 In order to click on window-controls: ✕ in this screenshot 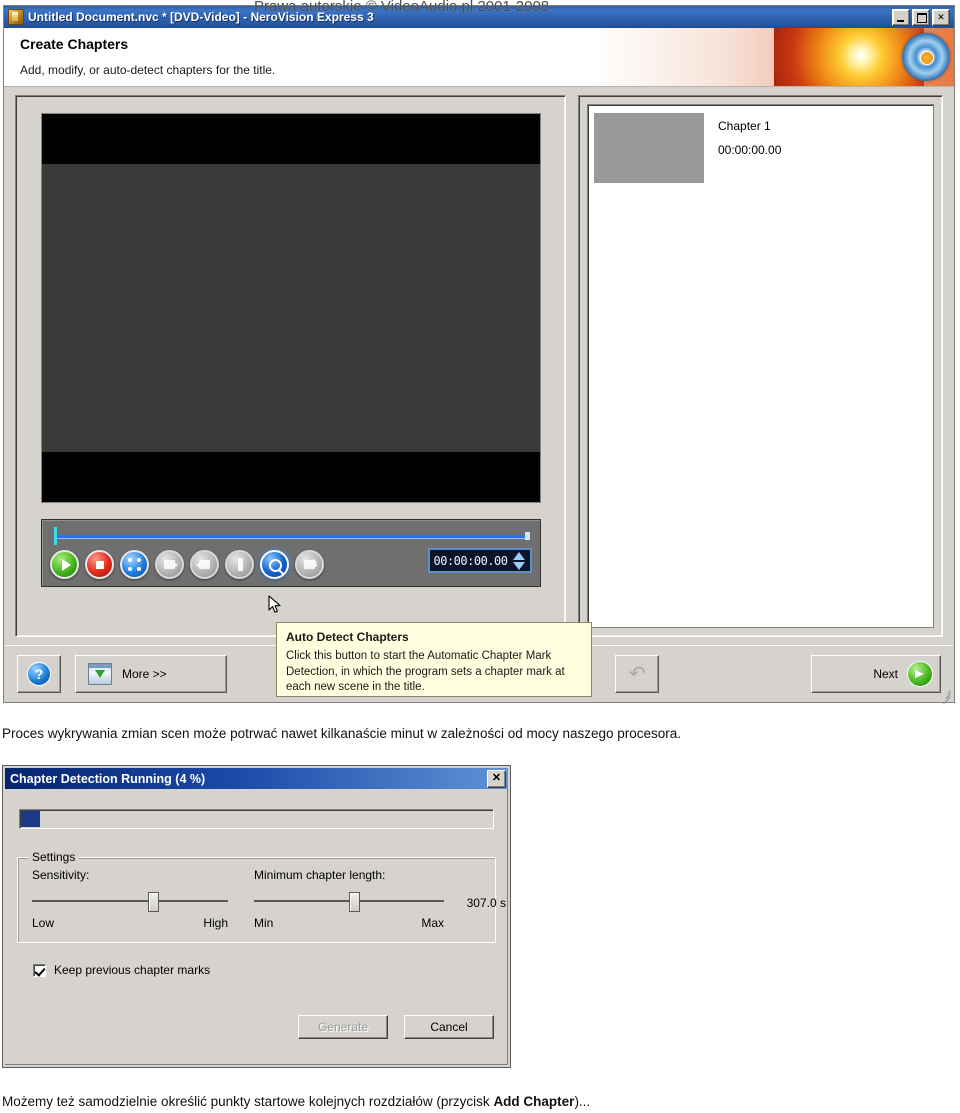, I will do `click(922, 17)`.